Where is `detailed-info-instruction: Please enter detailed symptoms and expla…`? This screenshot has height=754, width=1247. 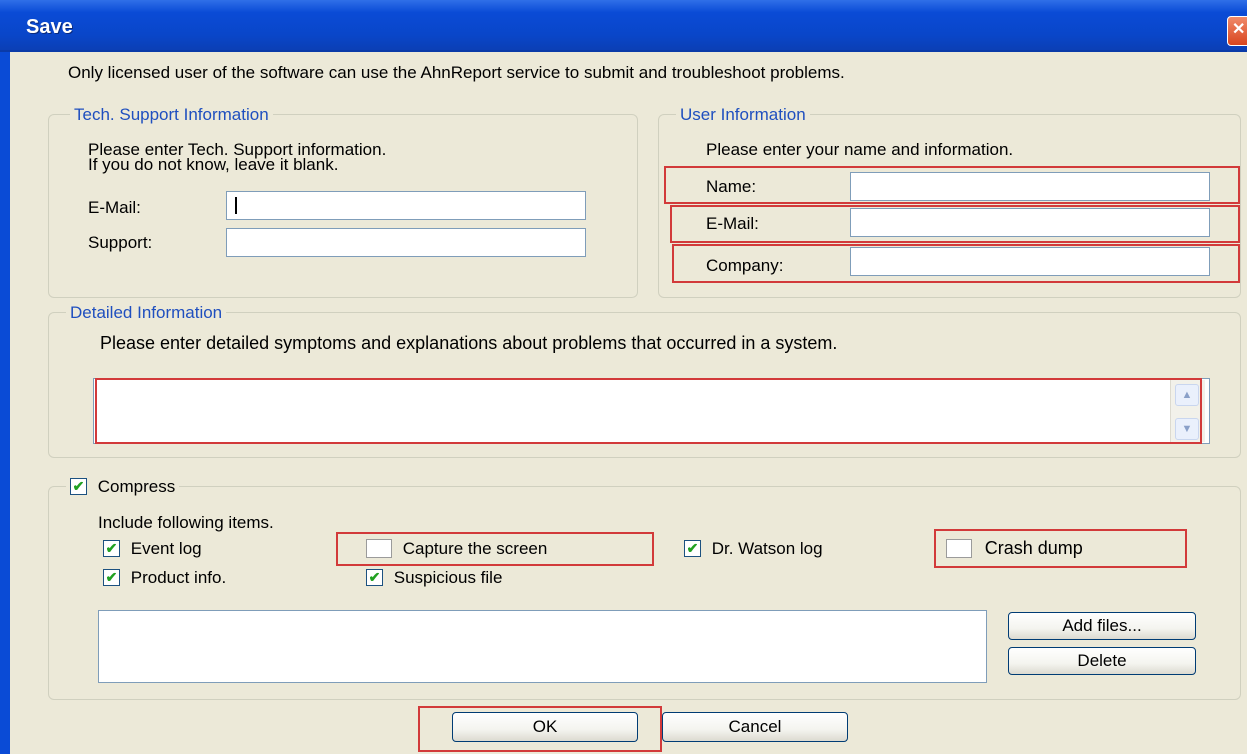
detailed-info-instruction: Please enter detailed symptoms and expla… is located at coordinates (469, 343).